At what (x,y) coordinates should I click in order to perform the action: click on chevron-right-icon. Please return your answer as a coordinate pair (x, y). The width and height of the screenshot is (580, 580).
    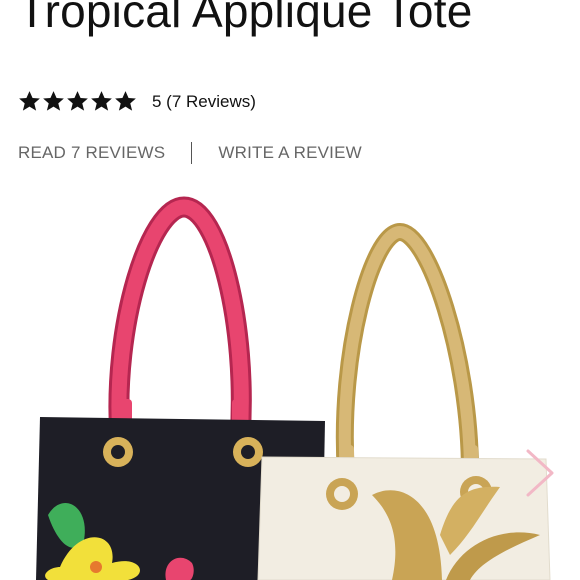
    Looking at the image, I should click on (540, 473).